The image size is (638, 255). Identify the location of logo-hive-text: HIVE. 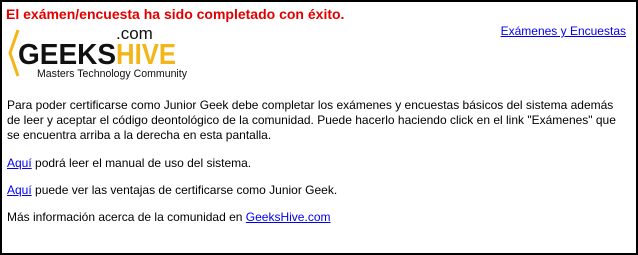
(146, 55).